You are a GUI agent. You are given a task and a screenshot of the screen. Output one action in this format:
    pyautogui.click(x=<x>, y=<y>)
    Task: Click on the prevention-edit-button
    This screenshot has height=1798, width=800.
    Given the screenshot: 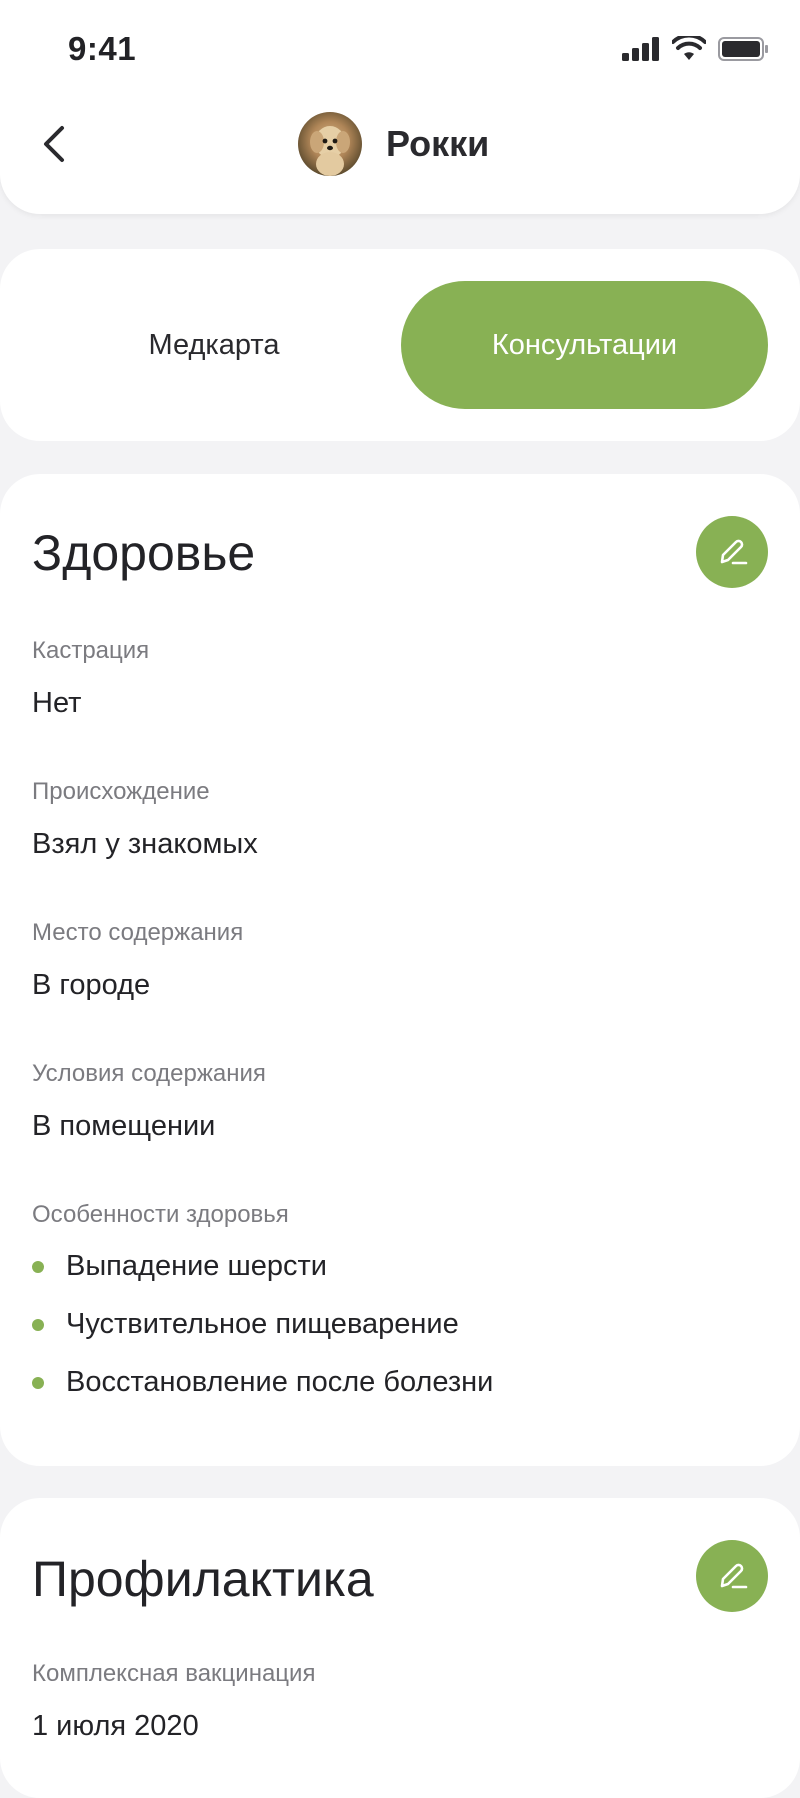 What is the action you would take?
    pyautogui.click(x=732, y=1576)
    